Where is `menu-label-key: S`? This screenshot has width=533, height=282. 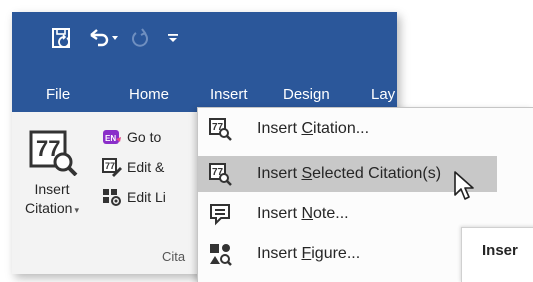
menu-label-key: S is located at coordinates (307, 173).